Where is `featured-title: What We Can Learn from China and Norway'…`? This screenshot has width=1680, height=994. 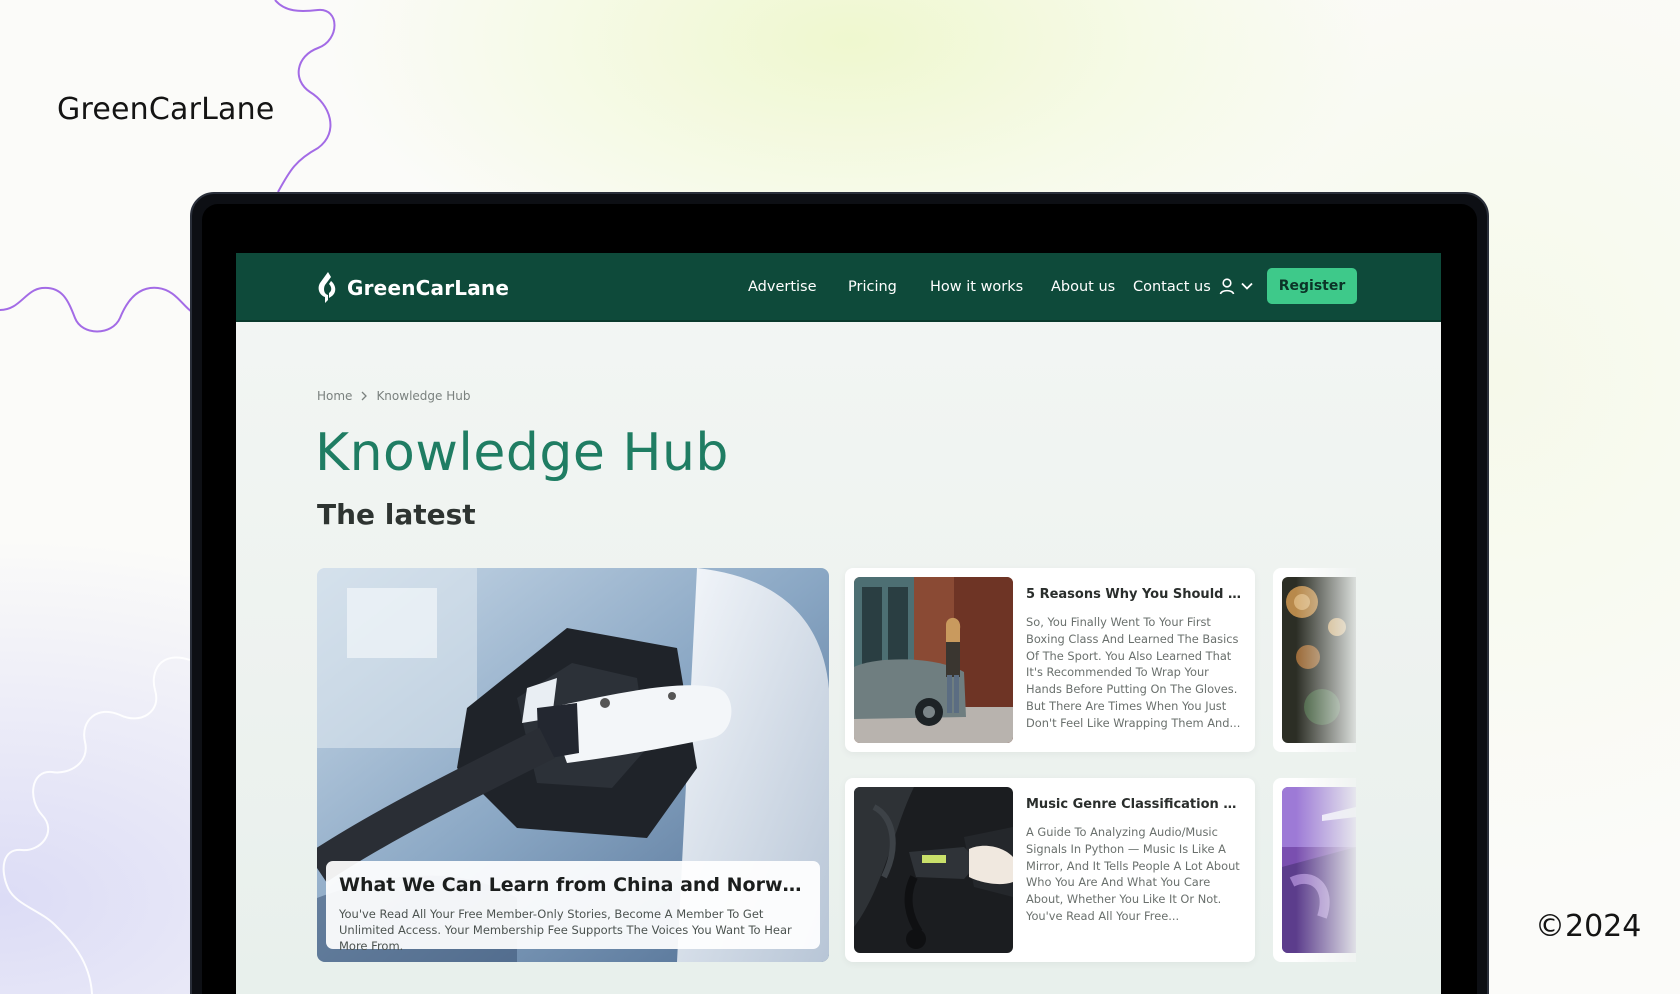 featured-title: What We Can Learn from China and Norway'… is located at coordinates (573, 885).